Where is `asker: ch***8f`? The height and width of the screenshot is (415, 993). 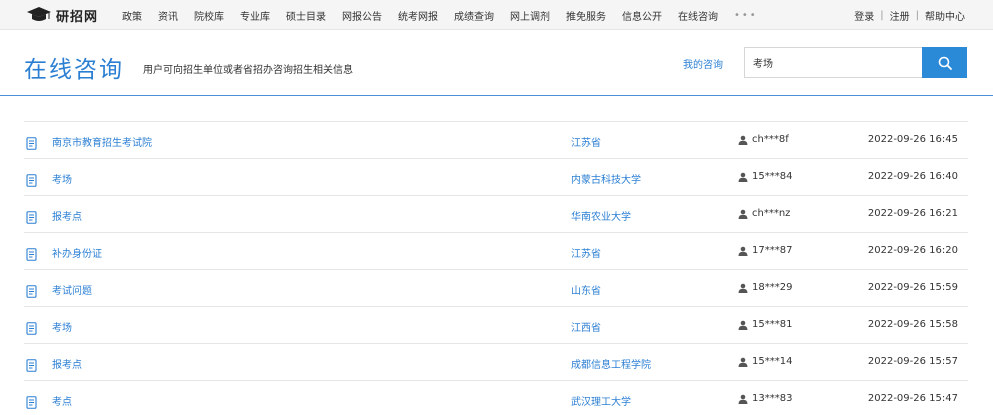
asker: ch***8f is located at coordinates (763, 139).